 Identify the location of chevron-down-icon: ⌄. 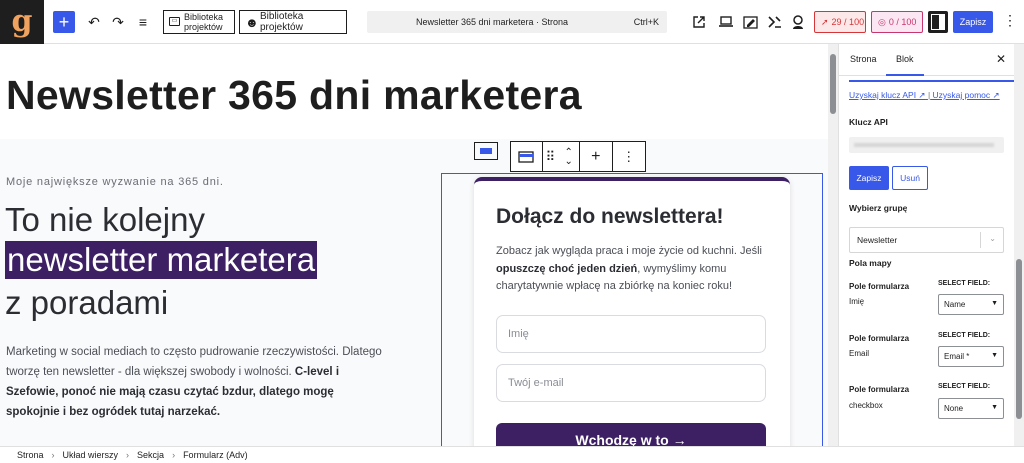
(992, 238).